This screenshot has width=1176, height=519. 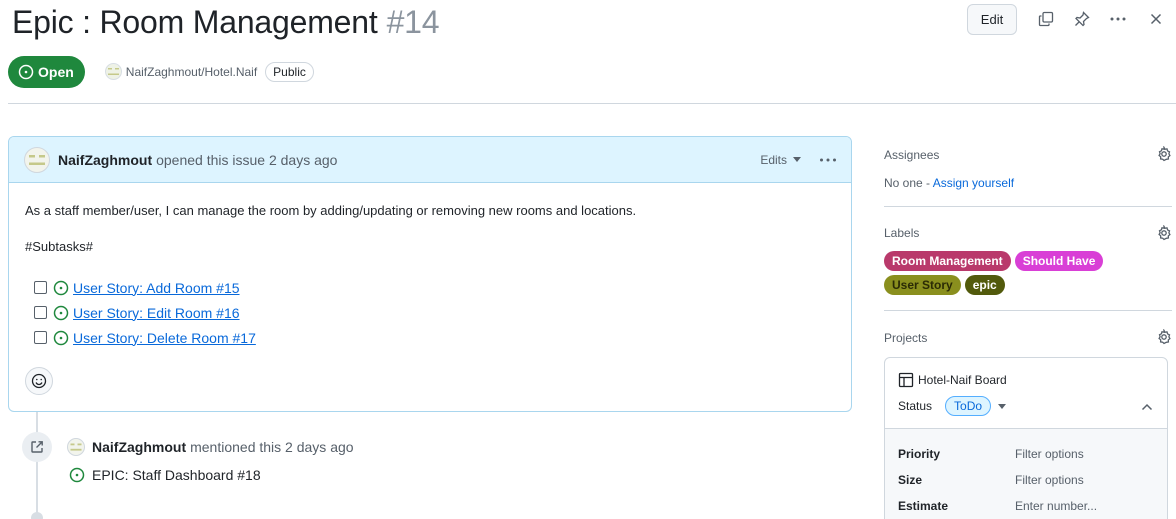 I want to click on task-item: User Story: Edit Room #16, so click(x=434, y=312).